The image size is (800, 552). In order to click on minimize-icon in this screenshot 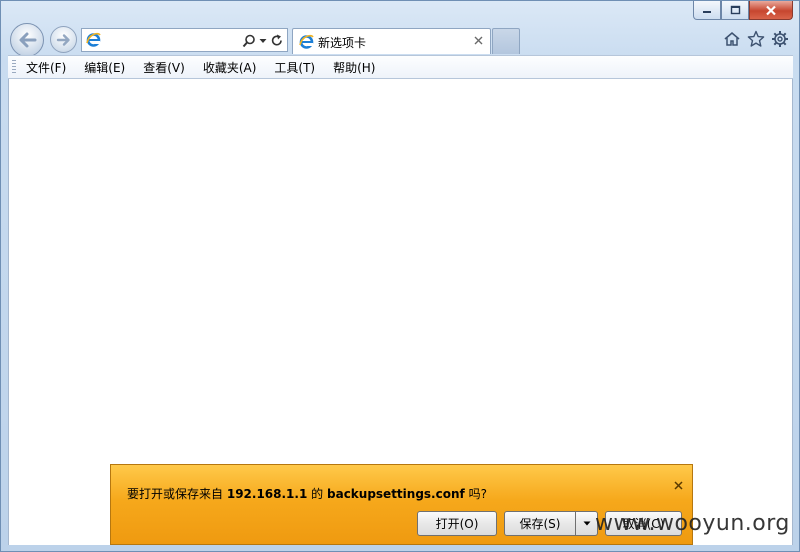, I will do `click(707, 12)`.